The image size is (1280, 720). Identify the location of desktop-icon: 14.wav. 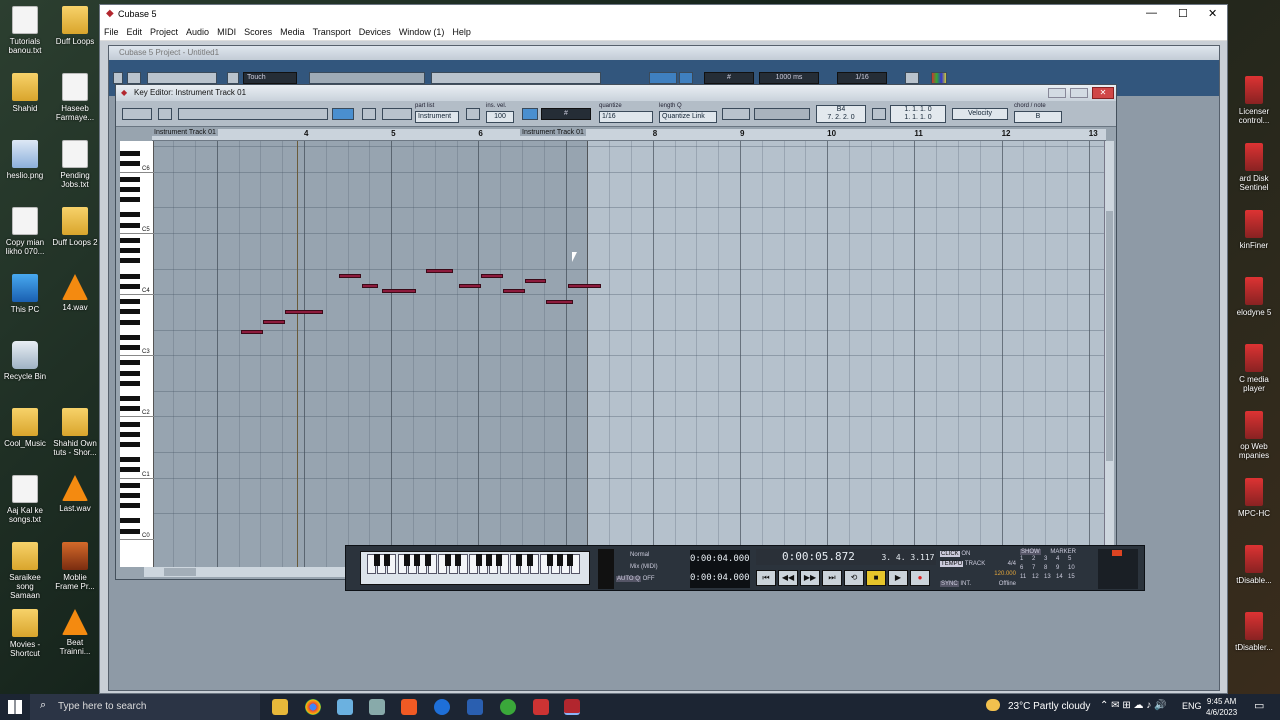
(75, 293).